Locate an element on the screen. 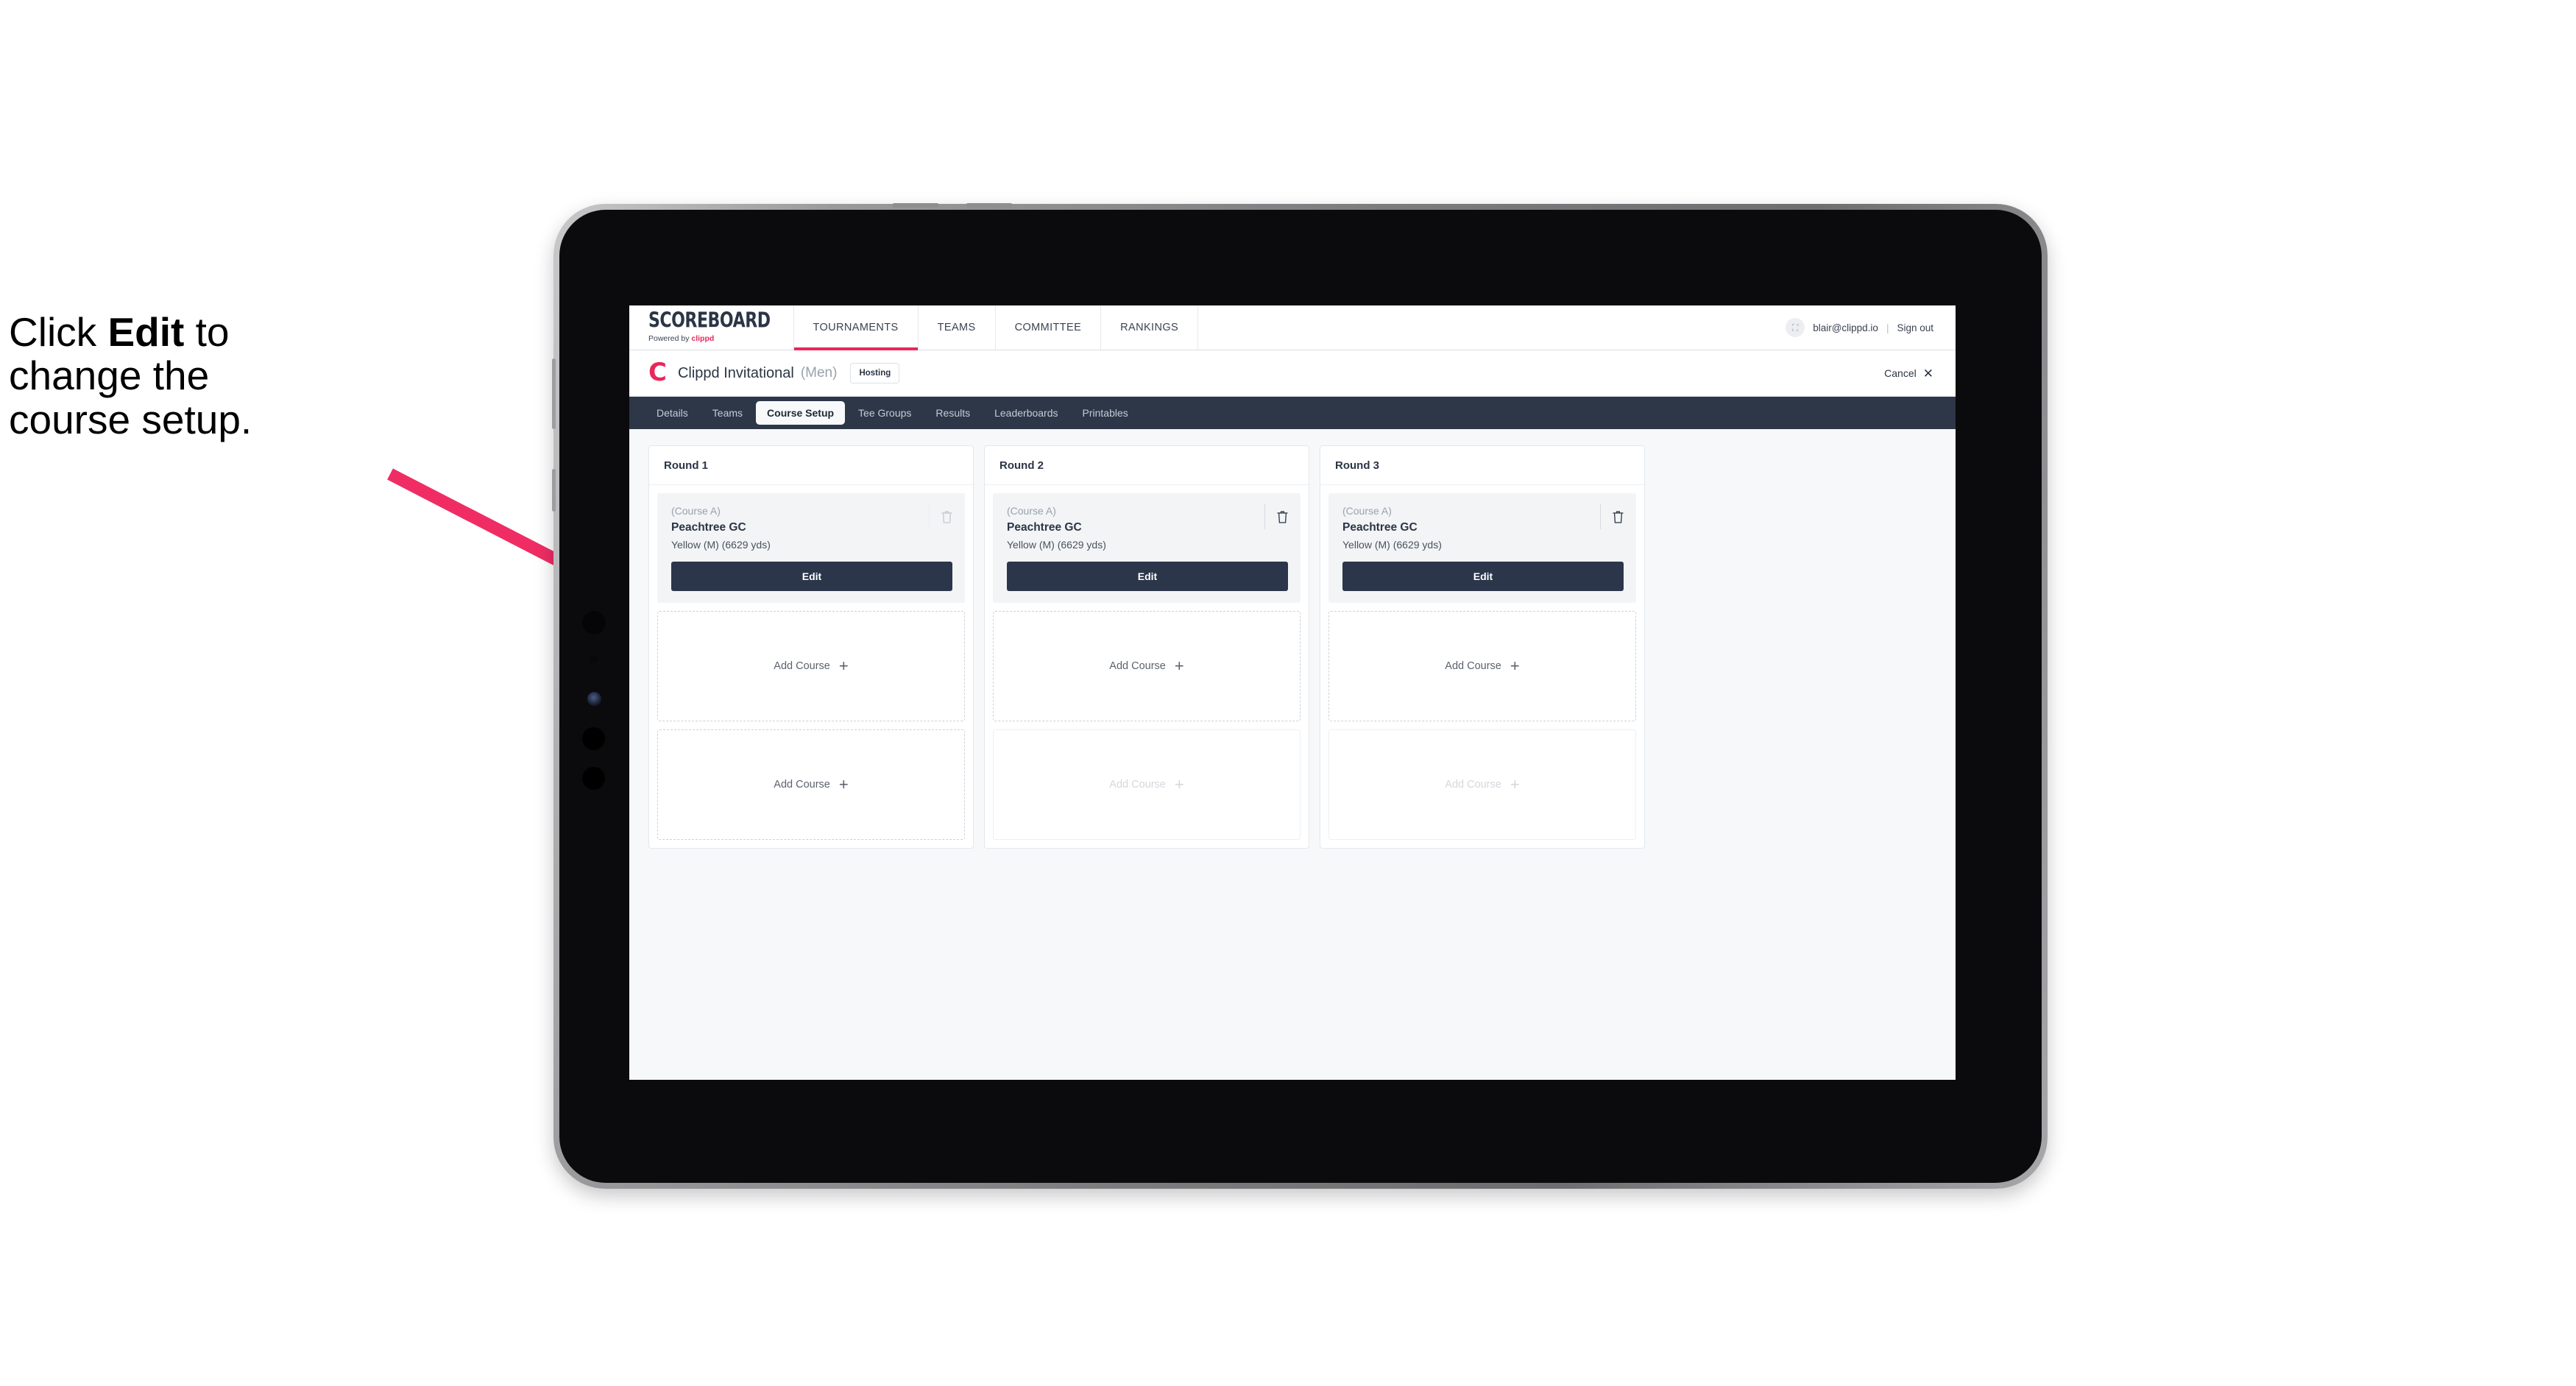 The height and width of the screenshot is (1386, 2576). top-nav-label: TOURNAMENTS is located at coordinates (856, 328).